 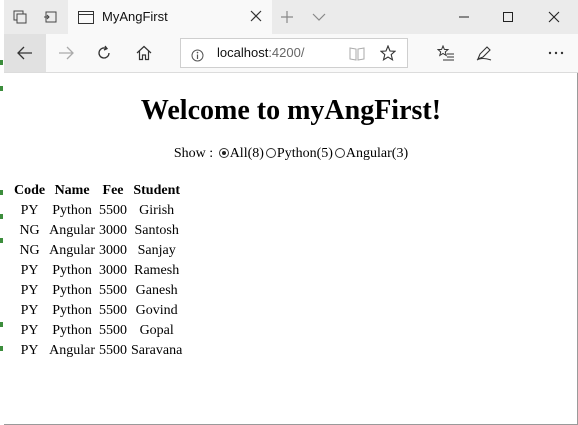 What do you see at coordinates (113, 190) in the screenshot?
I see `column-header-fee: Fee` at bounding box center [113, 190].